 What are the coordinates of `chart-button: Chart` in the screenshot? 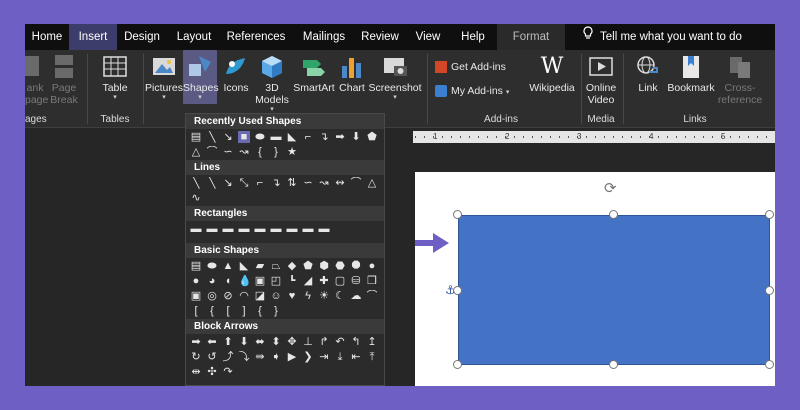 It's located at (352, 72).